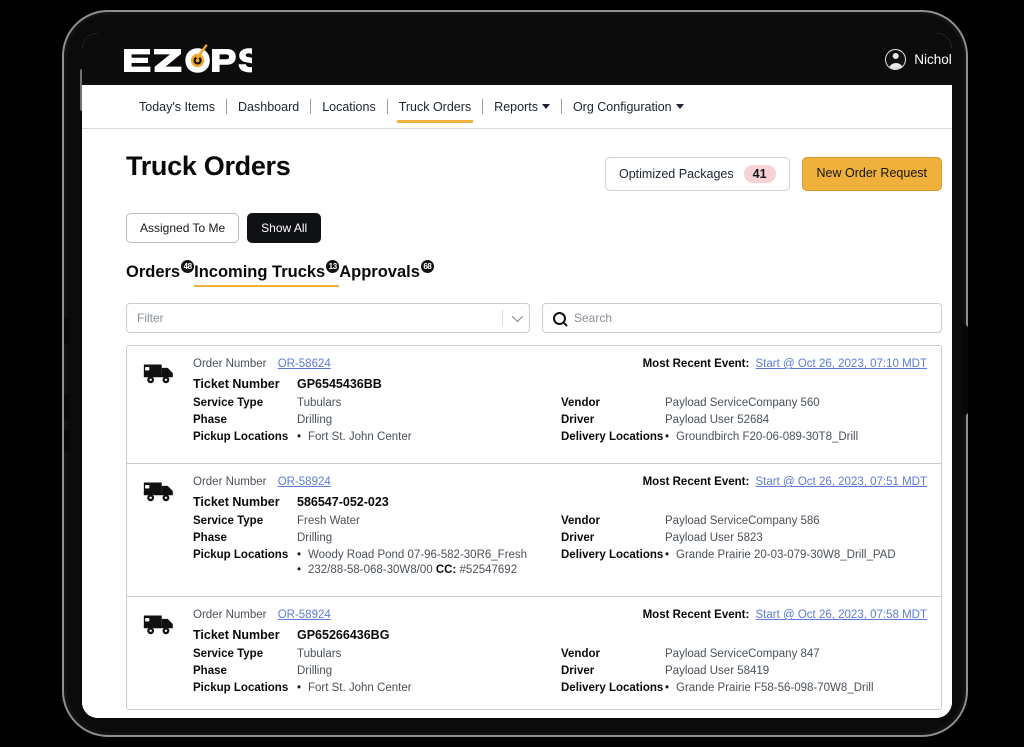  Describe the element at coordinates (676, 174) in the screenshot. I see `optimized-packages-label: Optimized Packages` at that location.